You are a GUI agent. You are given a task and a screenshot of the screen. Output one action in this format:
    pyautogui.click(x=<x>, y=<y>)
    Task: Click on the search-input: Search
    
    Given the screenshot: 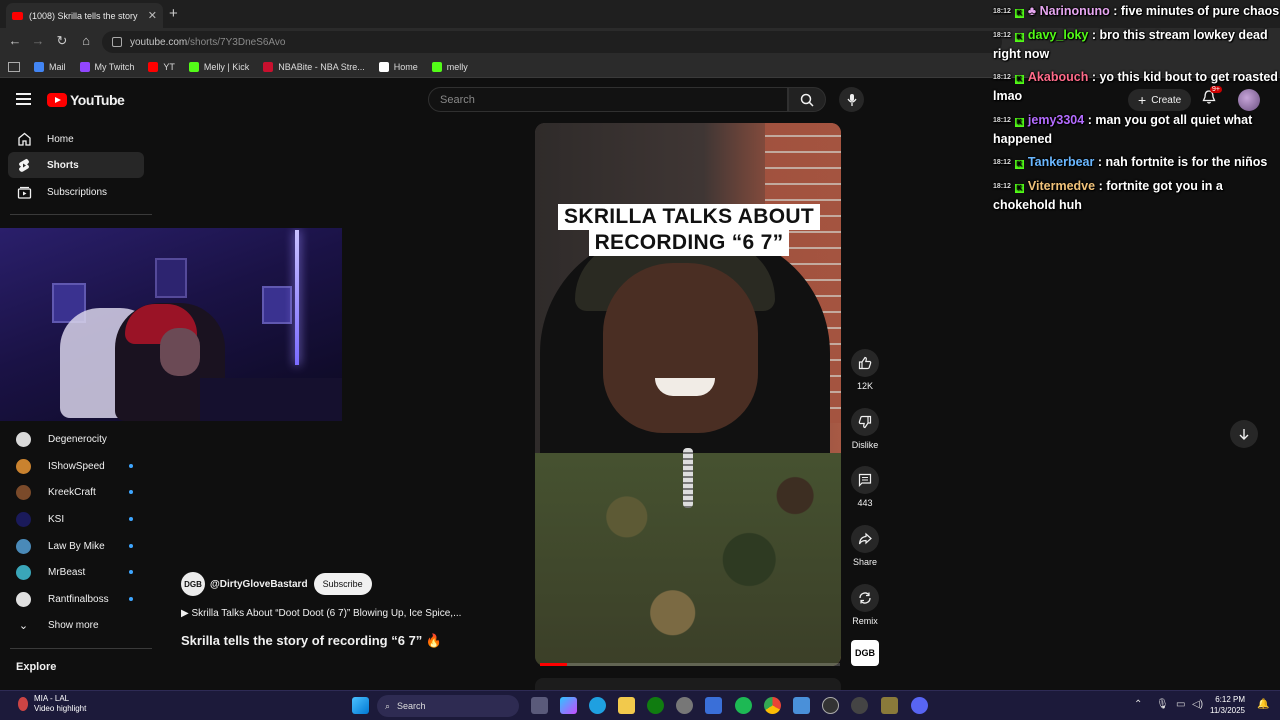 What is the action you would take?
    pyautogui.click(x=608, y=99)
    